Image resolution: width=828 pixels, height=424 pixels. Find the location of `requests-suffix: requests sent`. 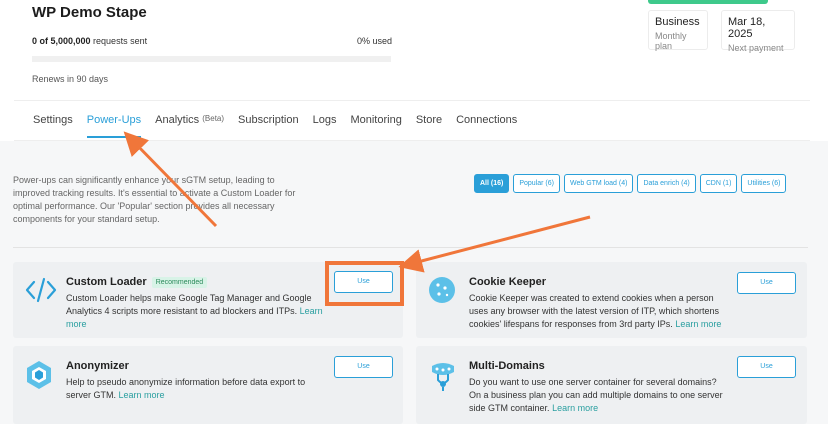

requests-suffix: requests sent is located at coordinates (119, 41).